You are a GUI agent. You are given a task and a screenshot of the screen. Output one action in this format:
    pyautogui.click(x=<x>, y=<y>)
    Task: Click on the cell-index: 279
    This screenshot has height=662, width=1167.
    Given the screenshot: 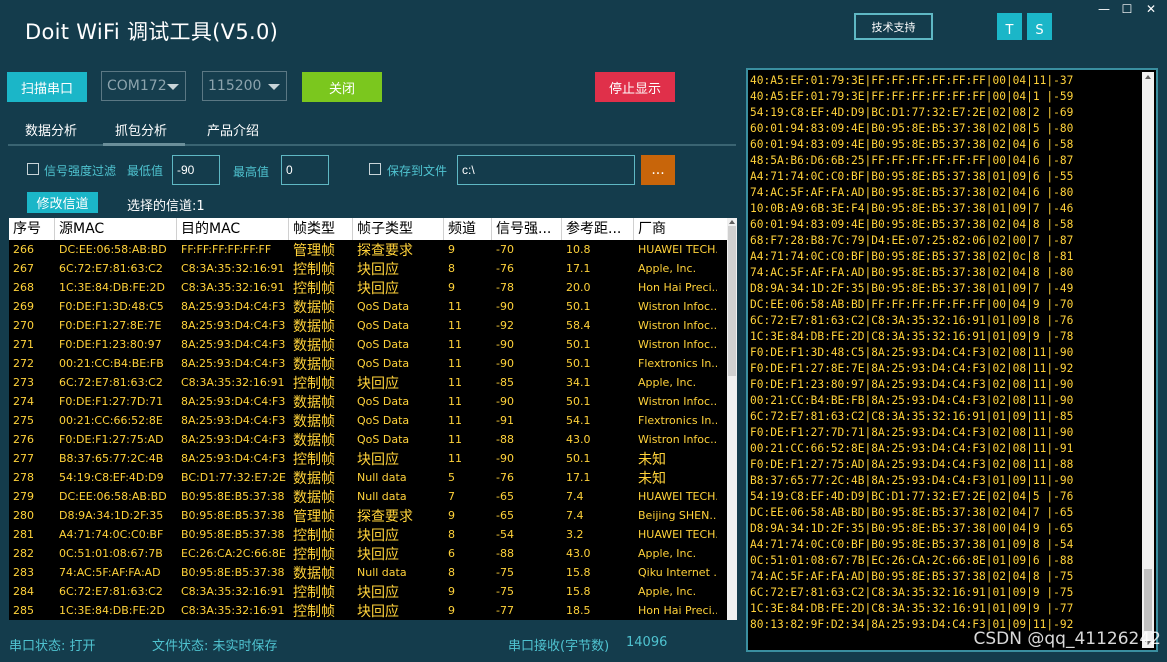 What is the action you would take?
    pyautogui.click(x=23, y=496)
    